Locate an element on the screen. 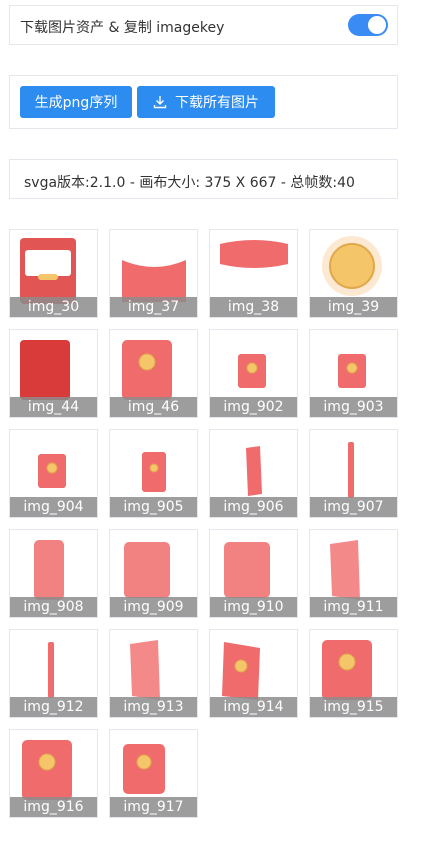 The height and width of the screenshot is (842, 421). action-buttons-panel: 生成png序列 下载所有图片 is located at coordinates (203, 102).